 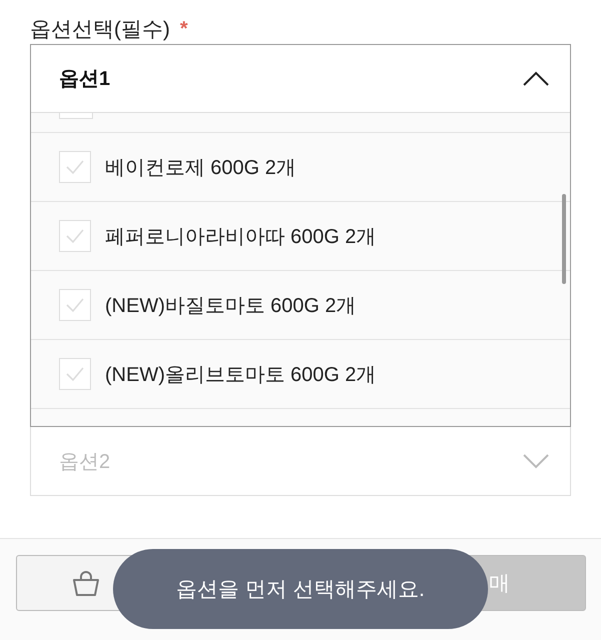 What do you see at coordinates (100, 30) in the screenshot?
I see `field-label: 옵션선택(필수)` at bounding box center [100, 30].